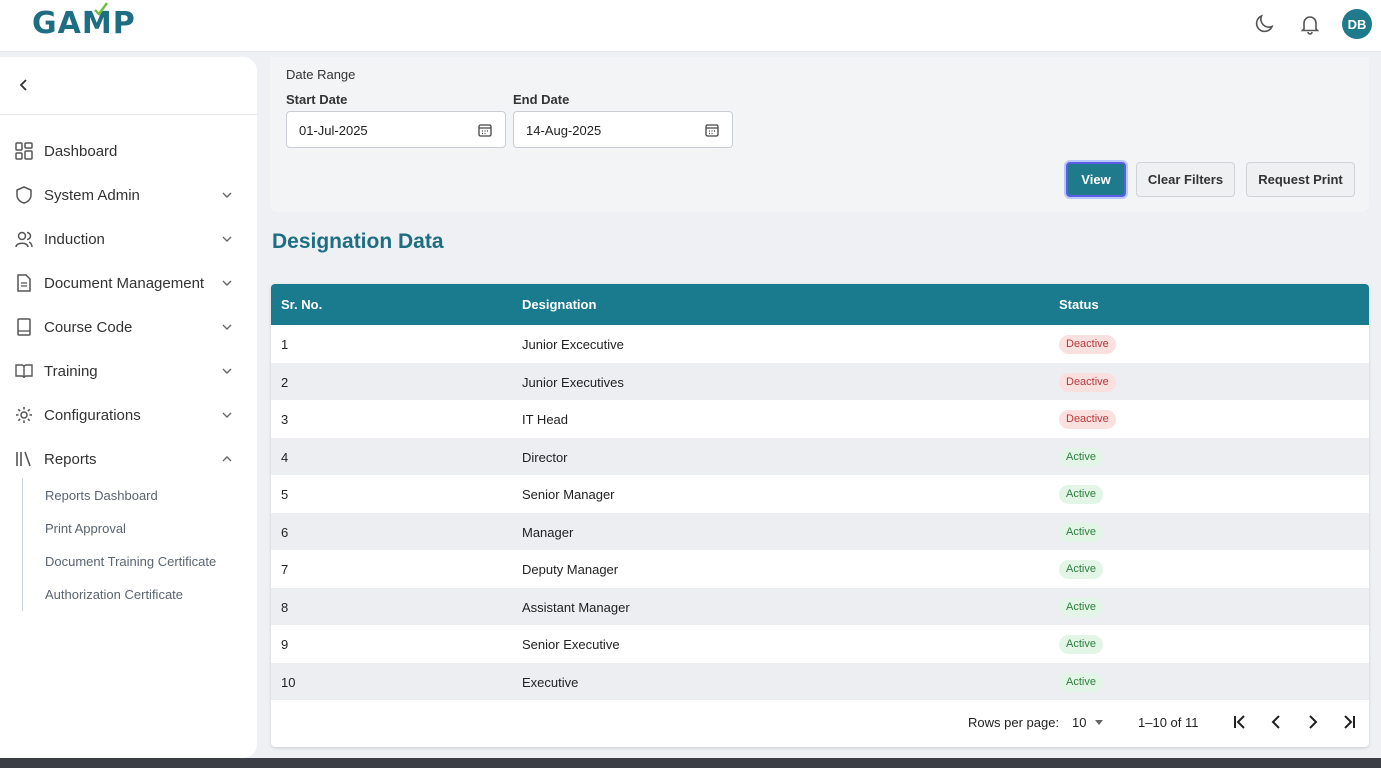 Image resolution: width=1381 pixels, height=768 pixels. What do you see at coordinates (24, 415) in the screenshot?
I see `gear-icon` at bounding box center [24, 415].